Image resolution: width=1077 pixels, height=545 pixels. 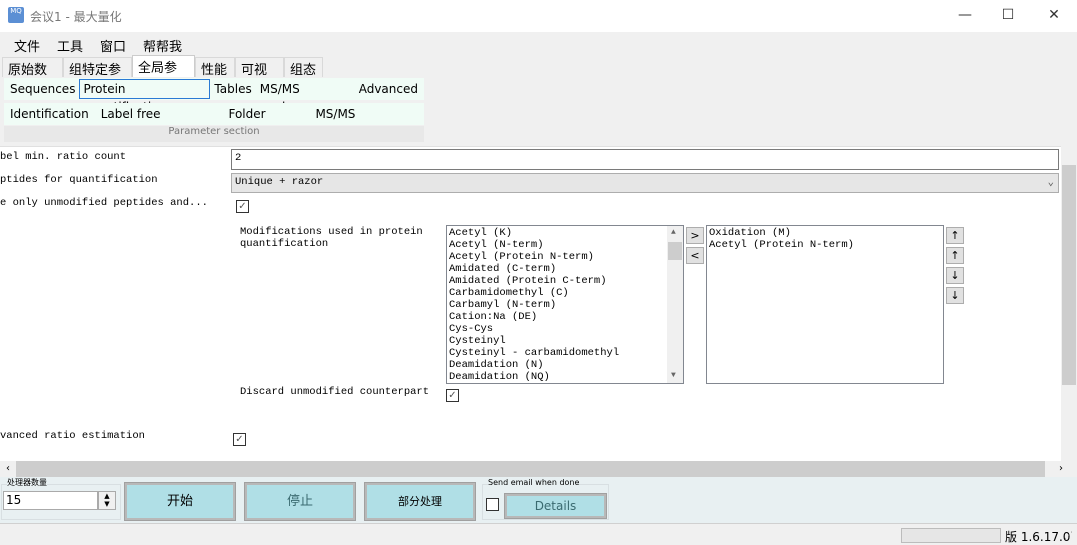 What do you see at coordinates (232, 89) in the screenshot?
I see `ribbon-tables: Tables` at bounding box center [232, 89].